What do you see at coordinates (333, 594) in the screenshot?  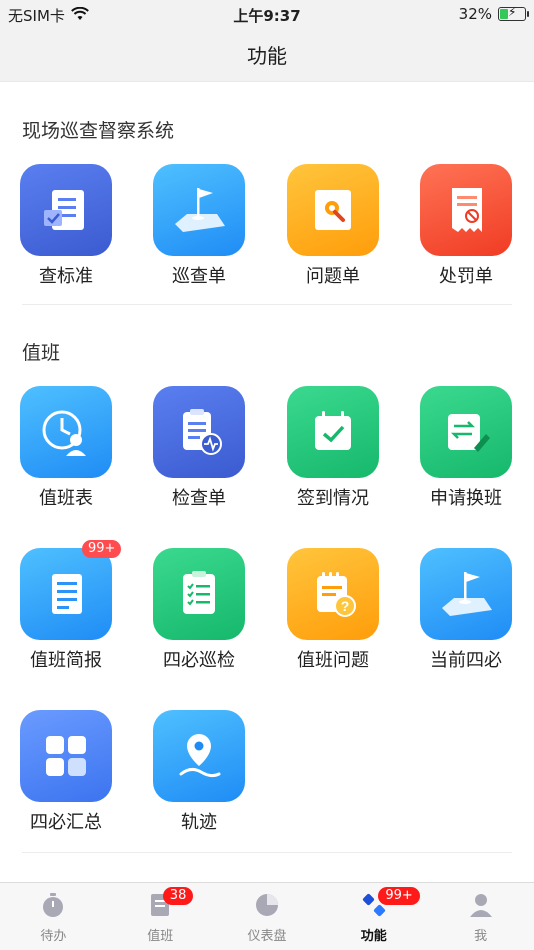 I see `duty-question-icon: ?` at bounding box center [333, 594].